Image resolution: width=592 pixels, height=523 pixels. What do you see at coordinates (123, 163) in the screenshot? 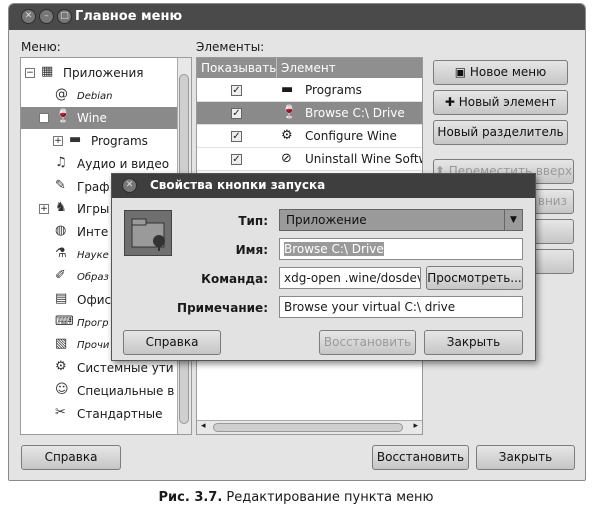
I see `tree-item-label: Аудио и видео` at bounding box center [123, 163].